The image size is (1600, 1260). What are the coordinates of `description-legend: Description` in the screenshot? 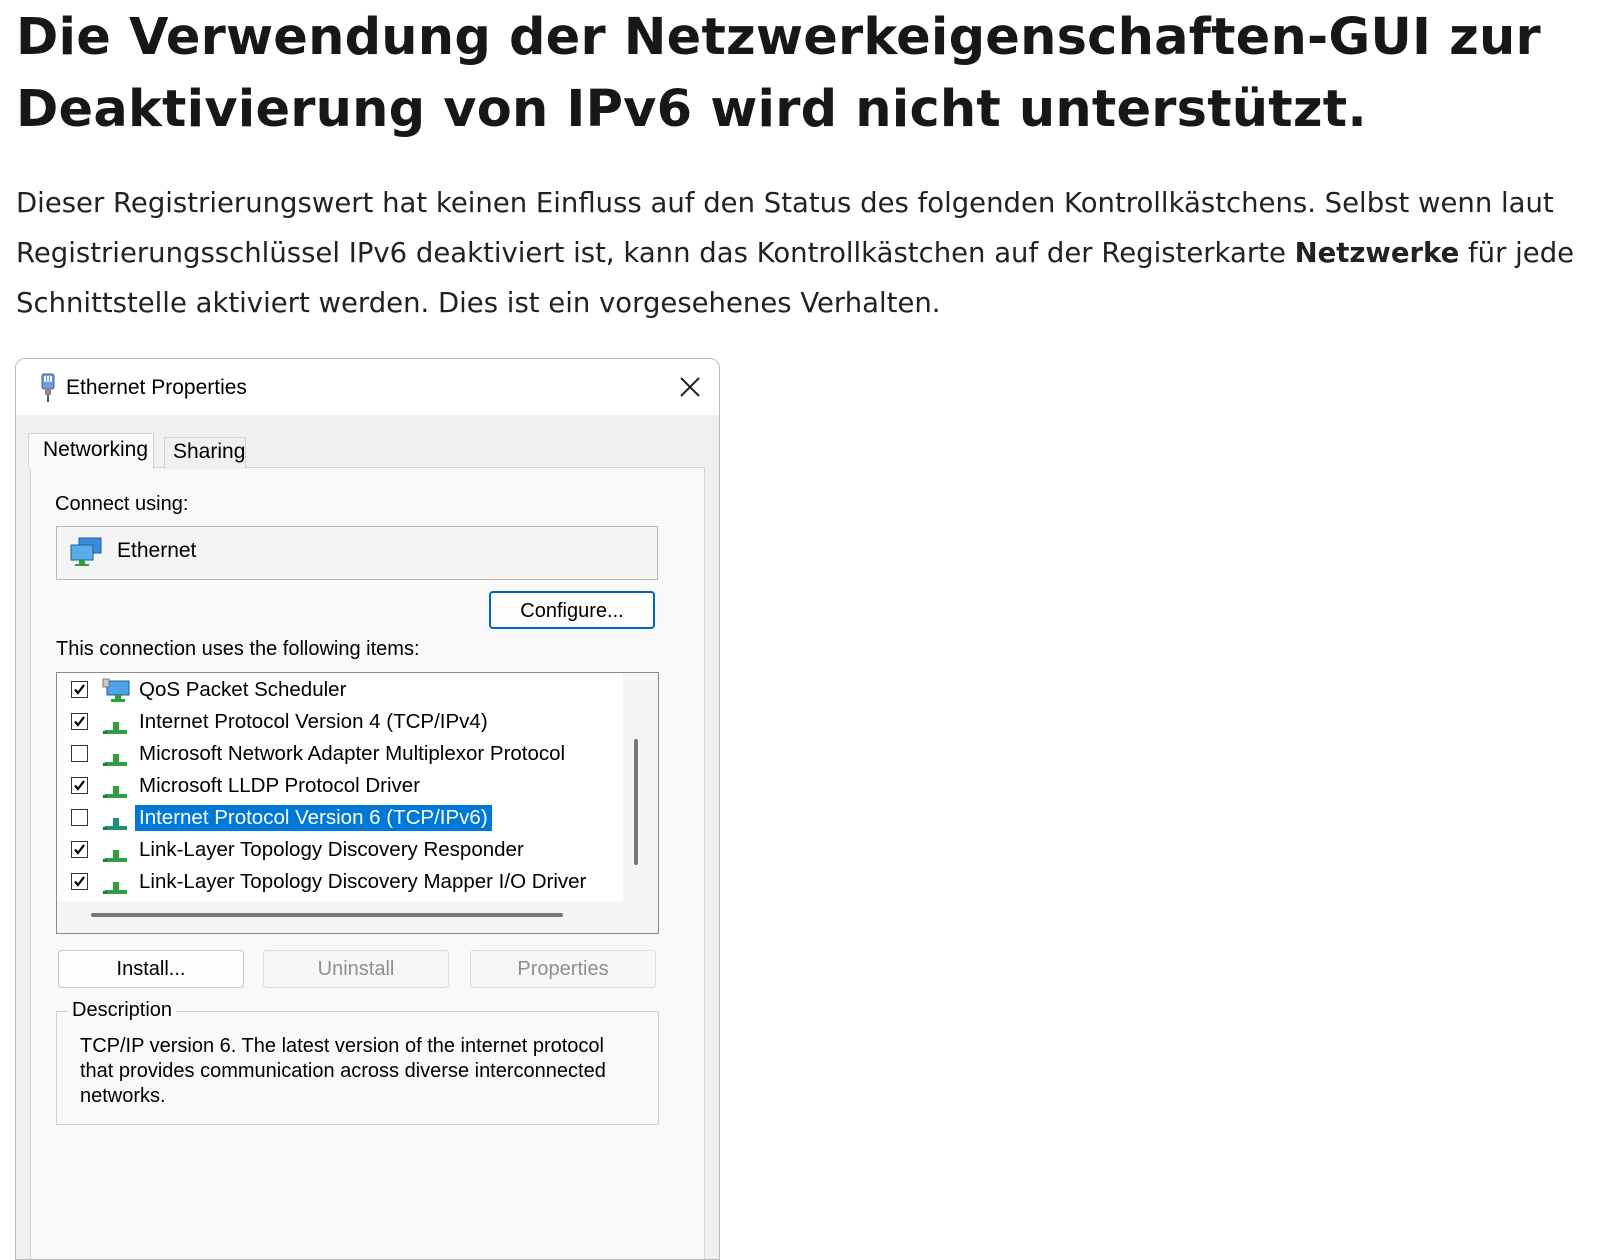 It's located at (122, 1010).